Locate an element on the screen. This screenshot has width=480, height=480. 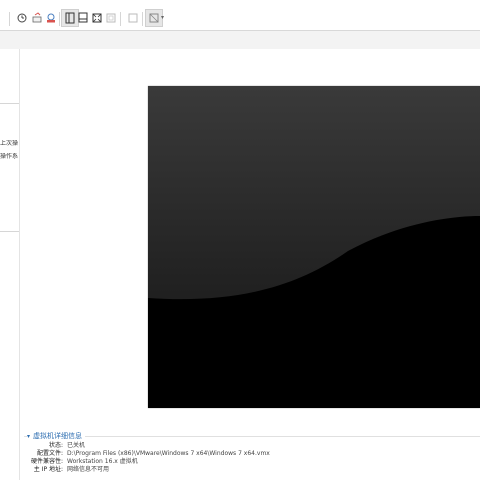
thumbnail-icon is located at coordinates (133, 18).